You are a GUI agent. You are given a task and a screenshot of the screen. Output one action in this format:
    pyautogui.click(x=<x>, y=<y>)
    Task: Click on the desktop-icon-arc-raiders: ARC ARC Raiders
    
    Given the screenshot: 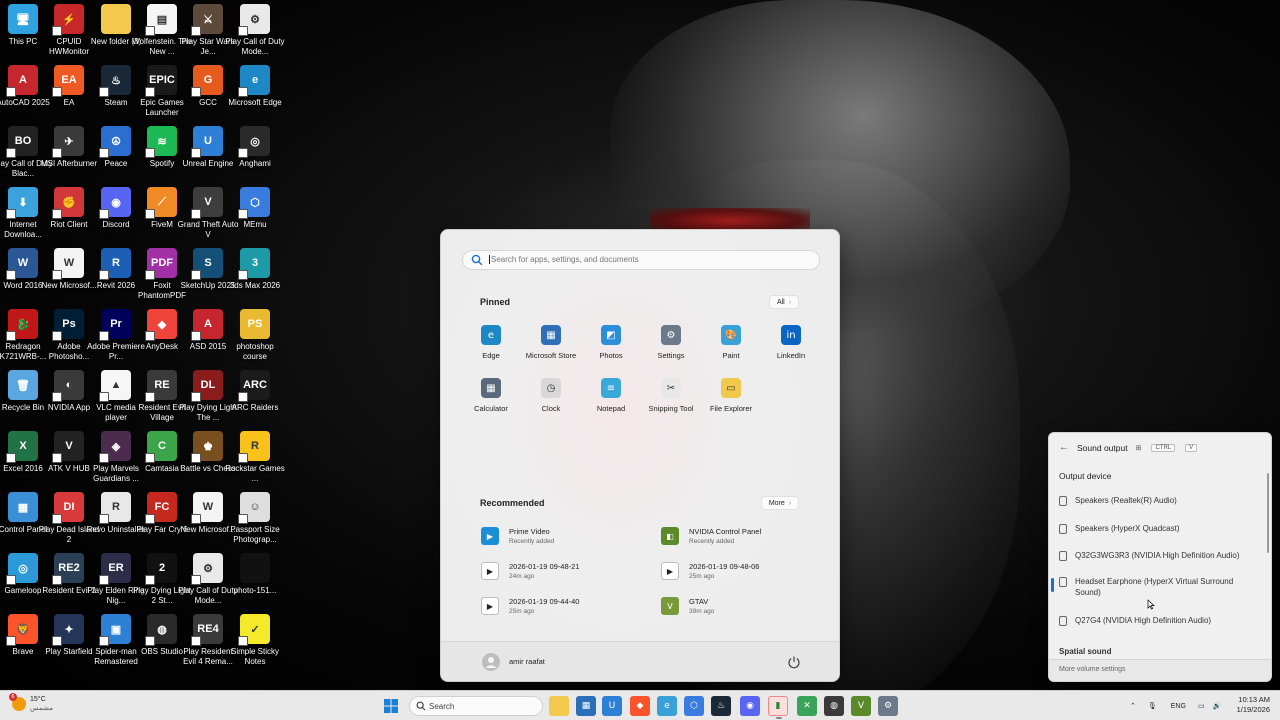 What is the action you would take?
    pyautogui.click(x=255, y=391)
    